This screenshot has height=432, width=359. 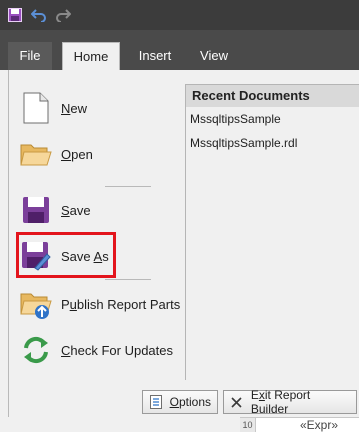 What do you see at coordinates (15, 15) in the screenshot?
I see `save-icon` at bounding box center [15, 15].